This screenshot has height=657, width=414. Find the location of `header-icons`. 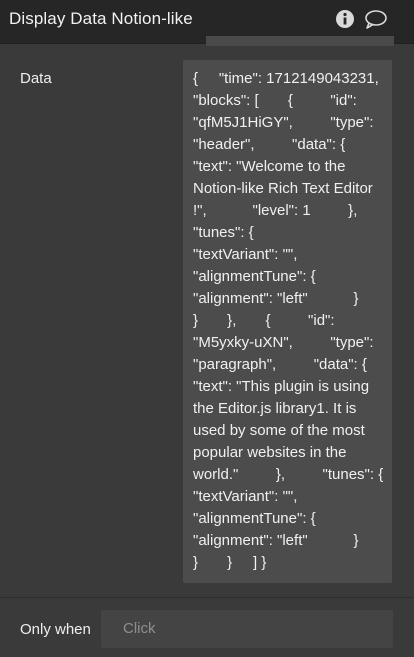

header-icons is located at coordinates (360, 19).